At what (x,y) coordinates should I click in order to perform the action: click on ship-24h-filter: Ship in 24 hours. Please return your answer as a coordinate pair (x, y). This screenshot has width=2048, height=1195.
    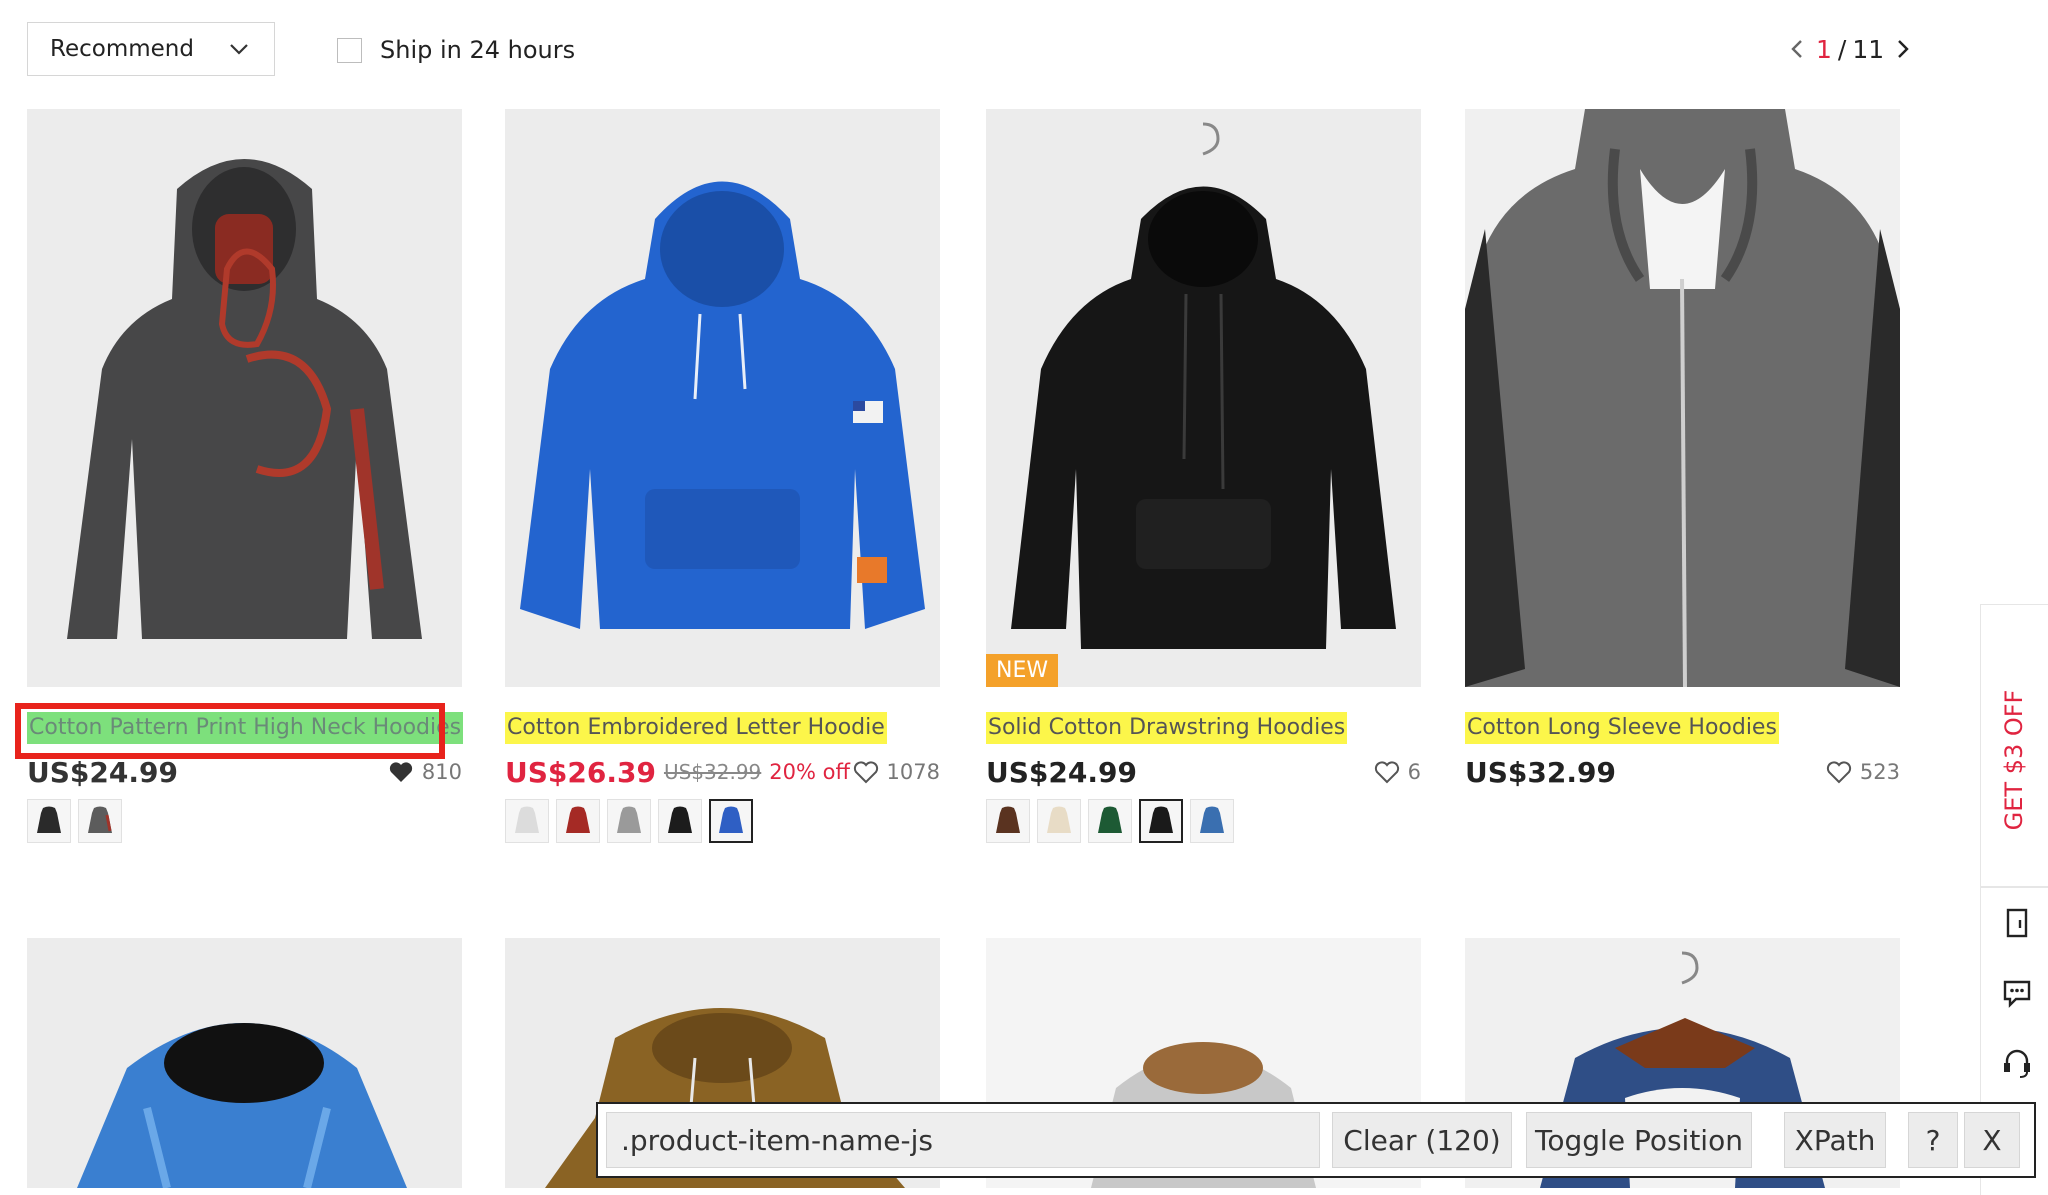
    Looking at the image, I should click on (456, 50).